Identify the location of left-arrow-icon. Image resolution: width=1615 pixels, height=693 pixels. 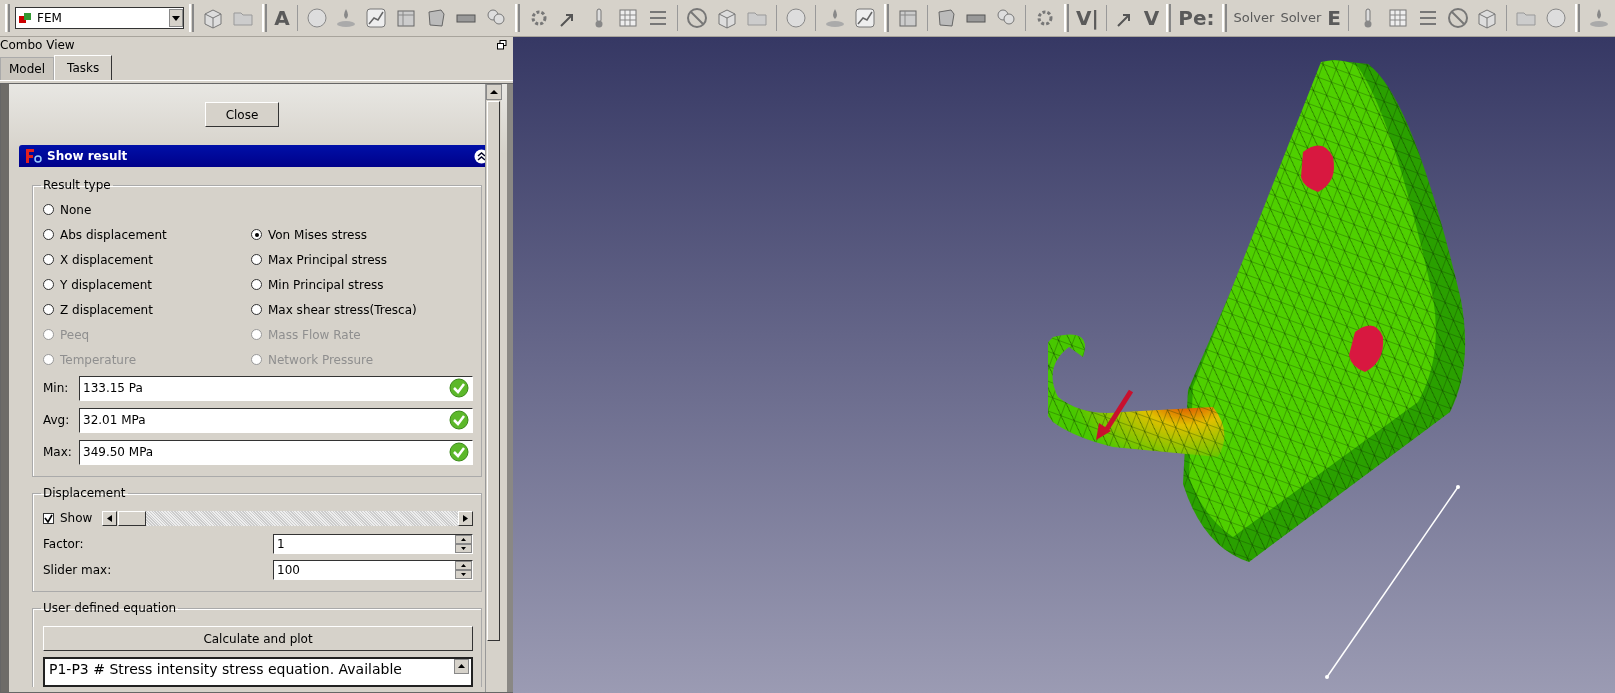
(110, 518).